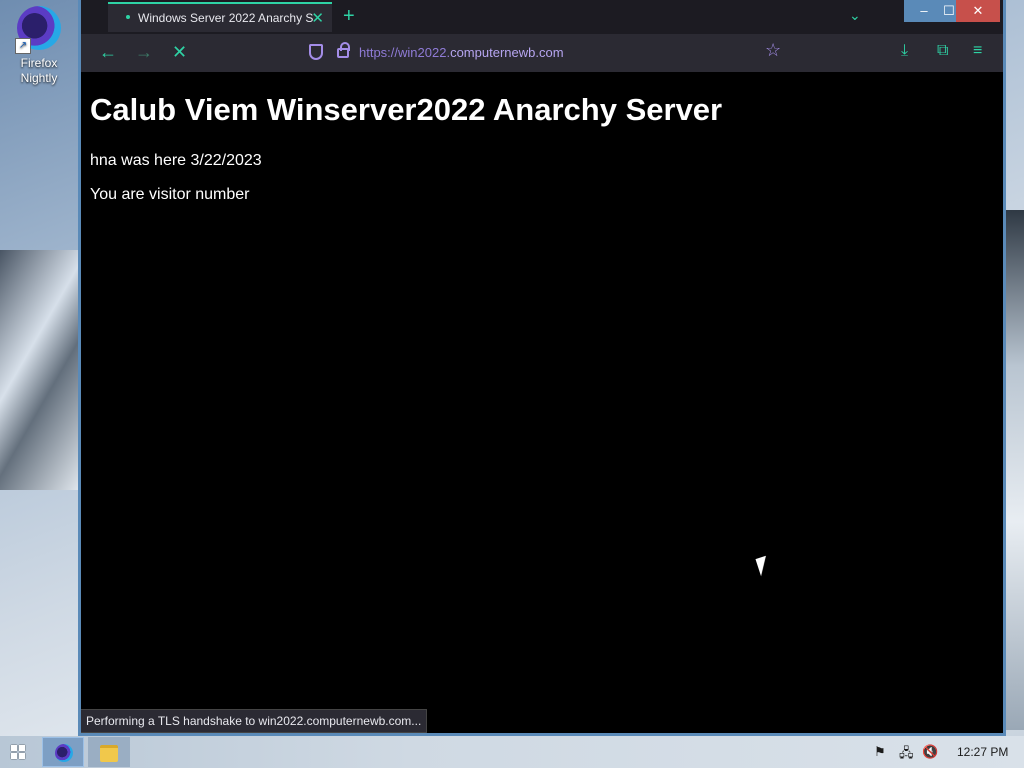 This screenshot has width=1024, height=768. What do you see at coordinates (39, 78) in the screenshot?
I see `desktop-icon-label-2: Nightly` at bounding box center [39, 78].